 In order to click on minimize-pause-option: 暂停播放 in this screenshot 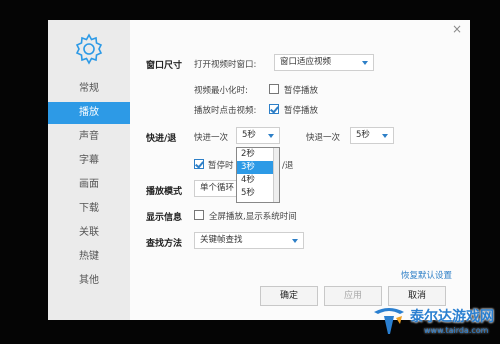, I will do `click(301, 91)`.